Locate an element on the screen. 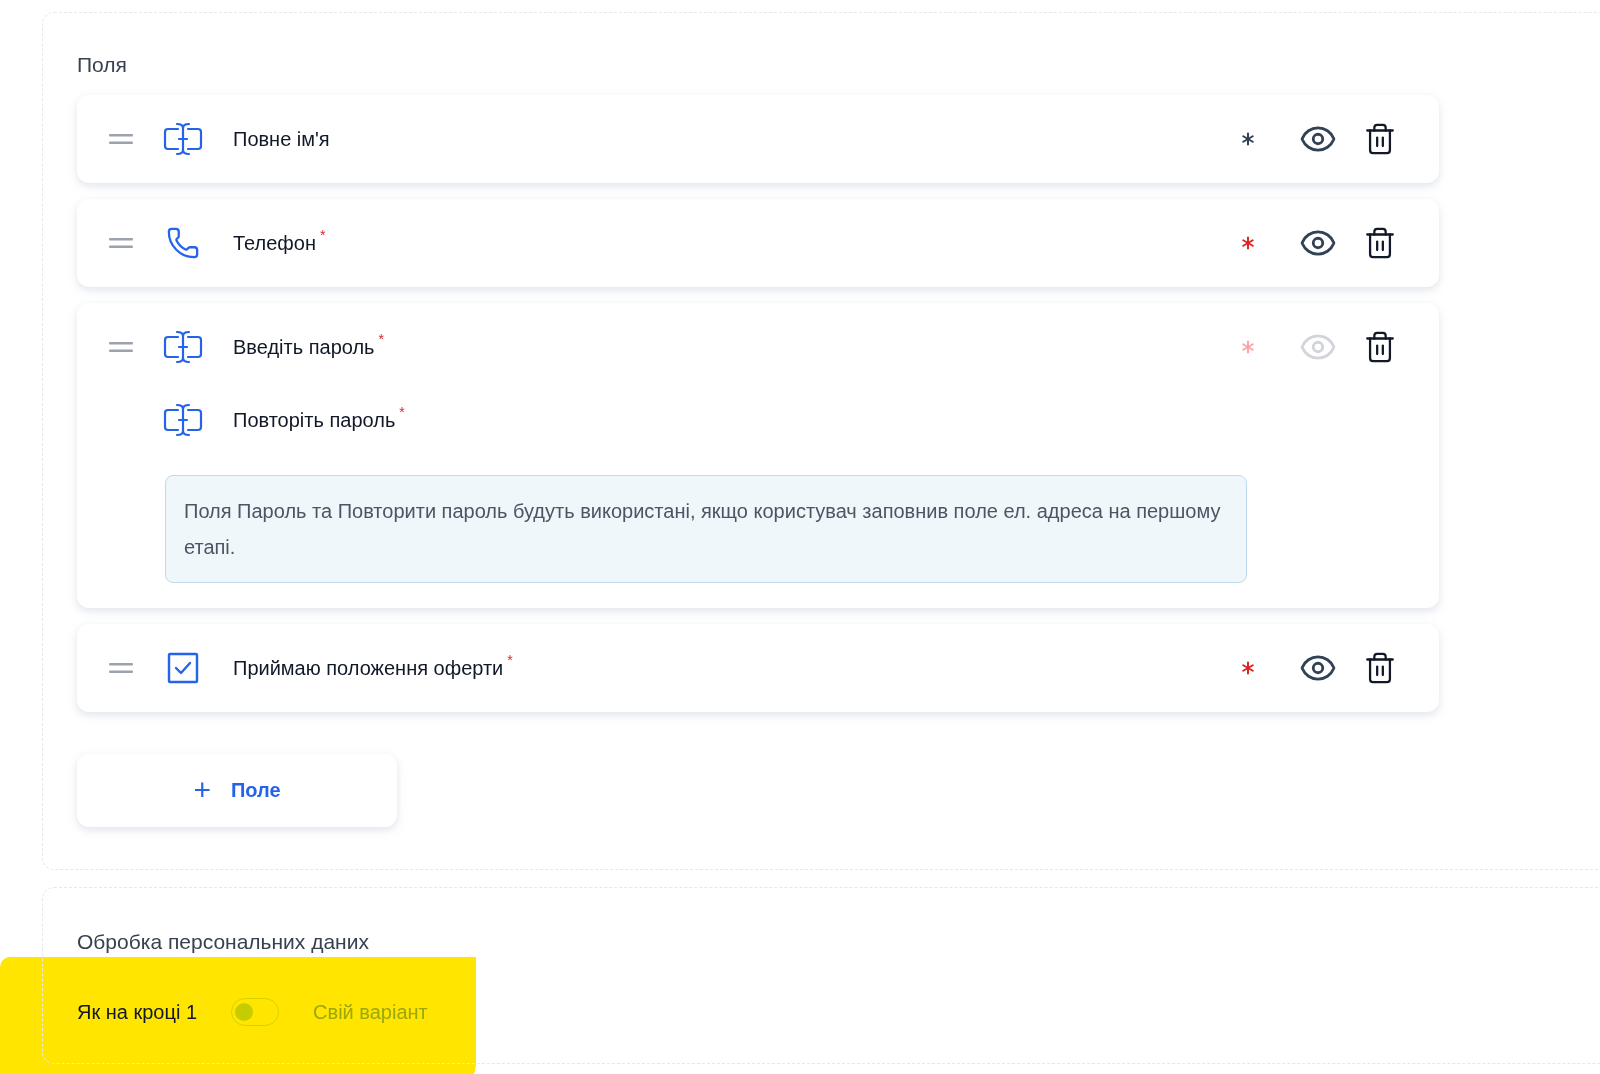 The height and width of the screenshot is (1074, 1600). option-label: Свій варіант is located at coordinates (370, 1012).